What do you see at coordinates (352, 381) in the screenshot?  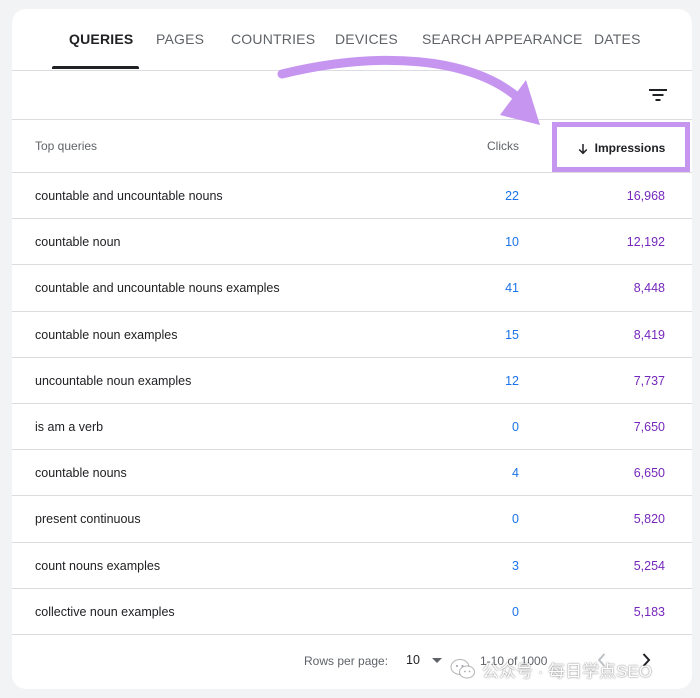 I see `table-row: uncountable noun examples 12 7,737` at bounding box center [352, 381].